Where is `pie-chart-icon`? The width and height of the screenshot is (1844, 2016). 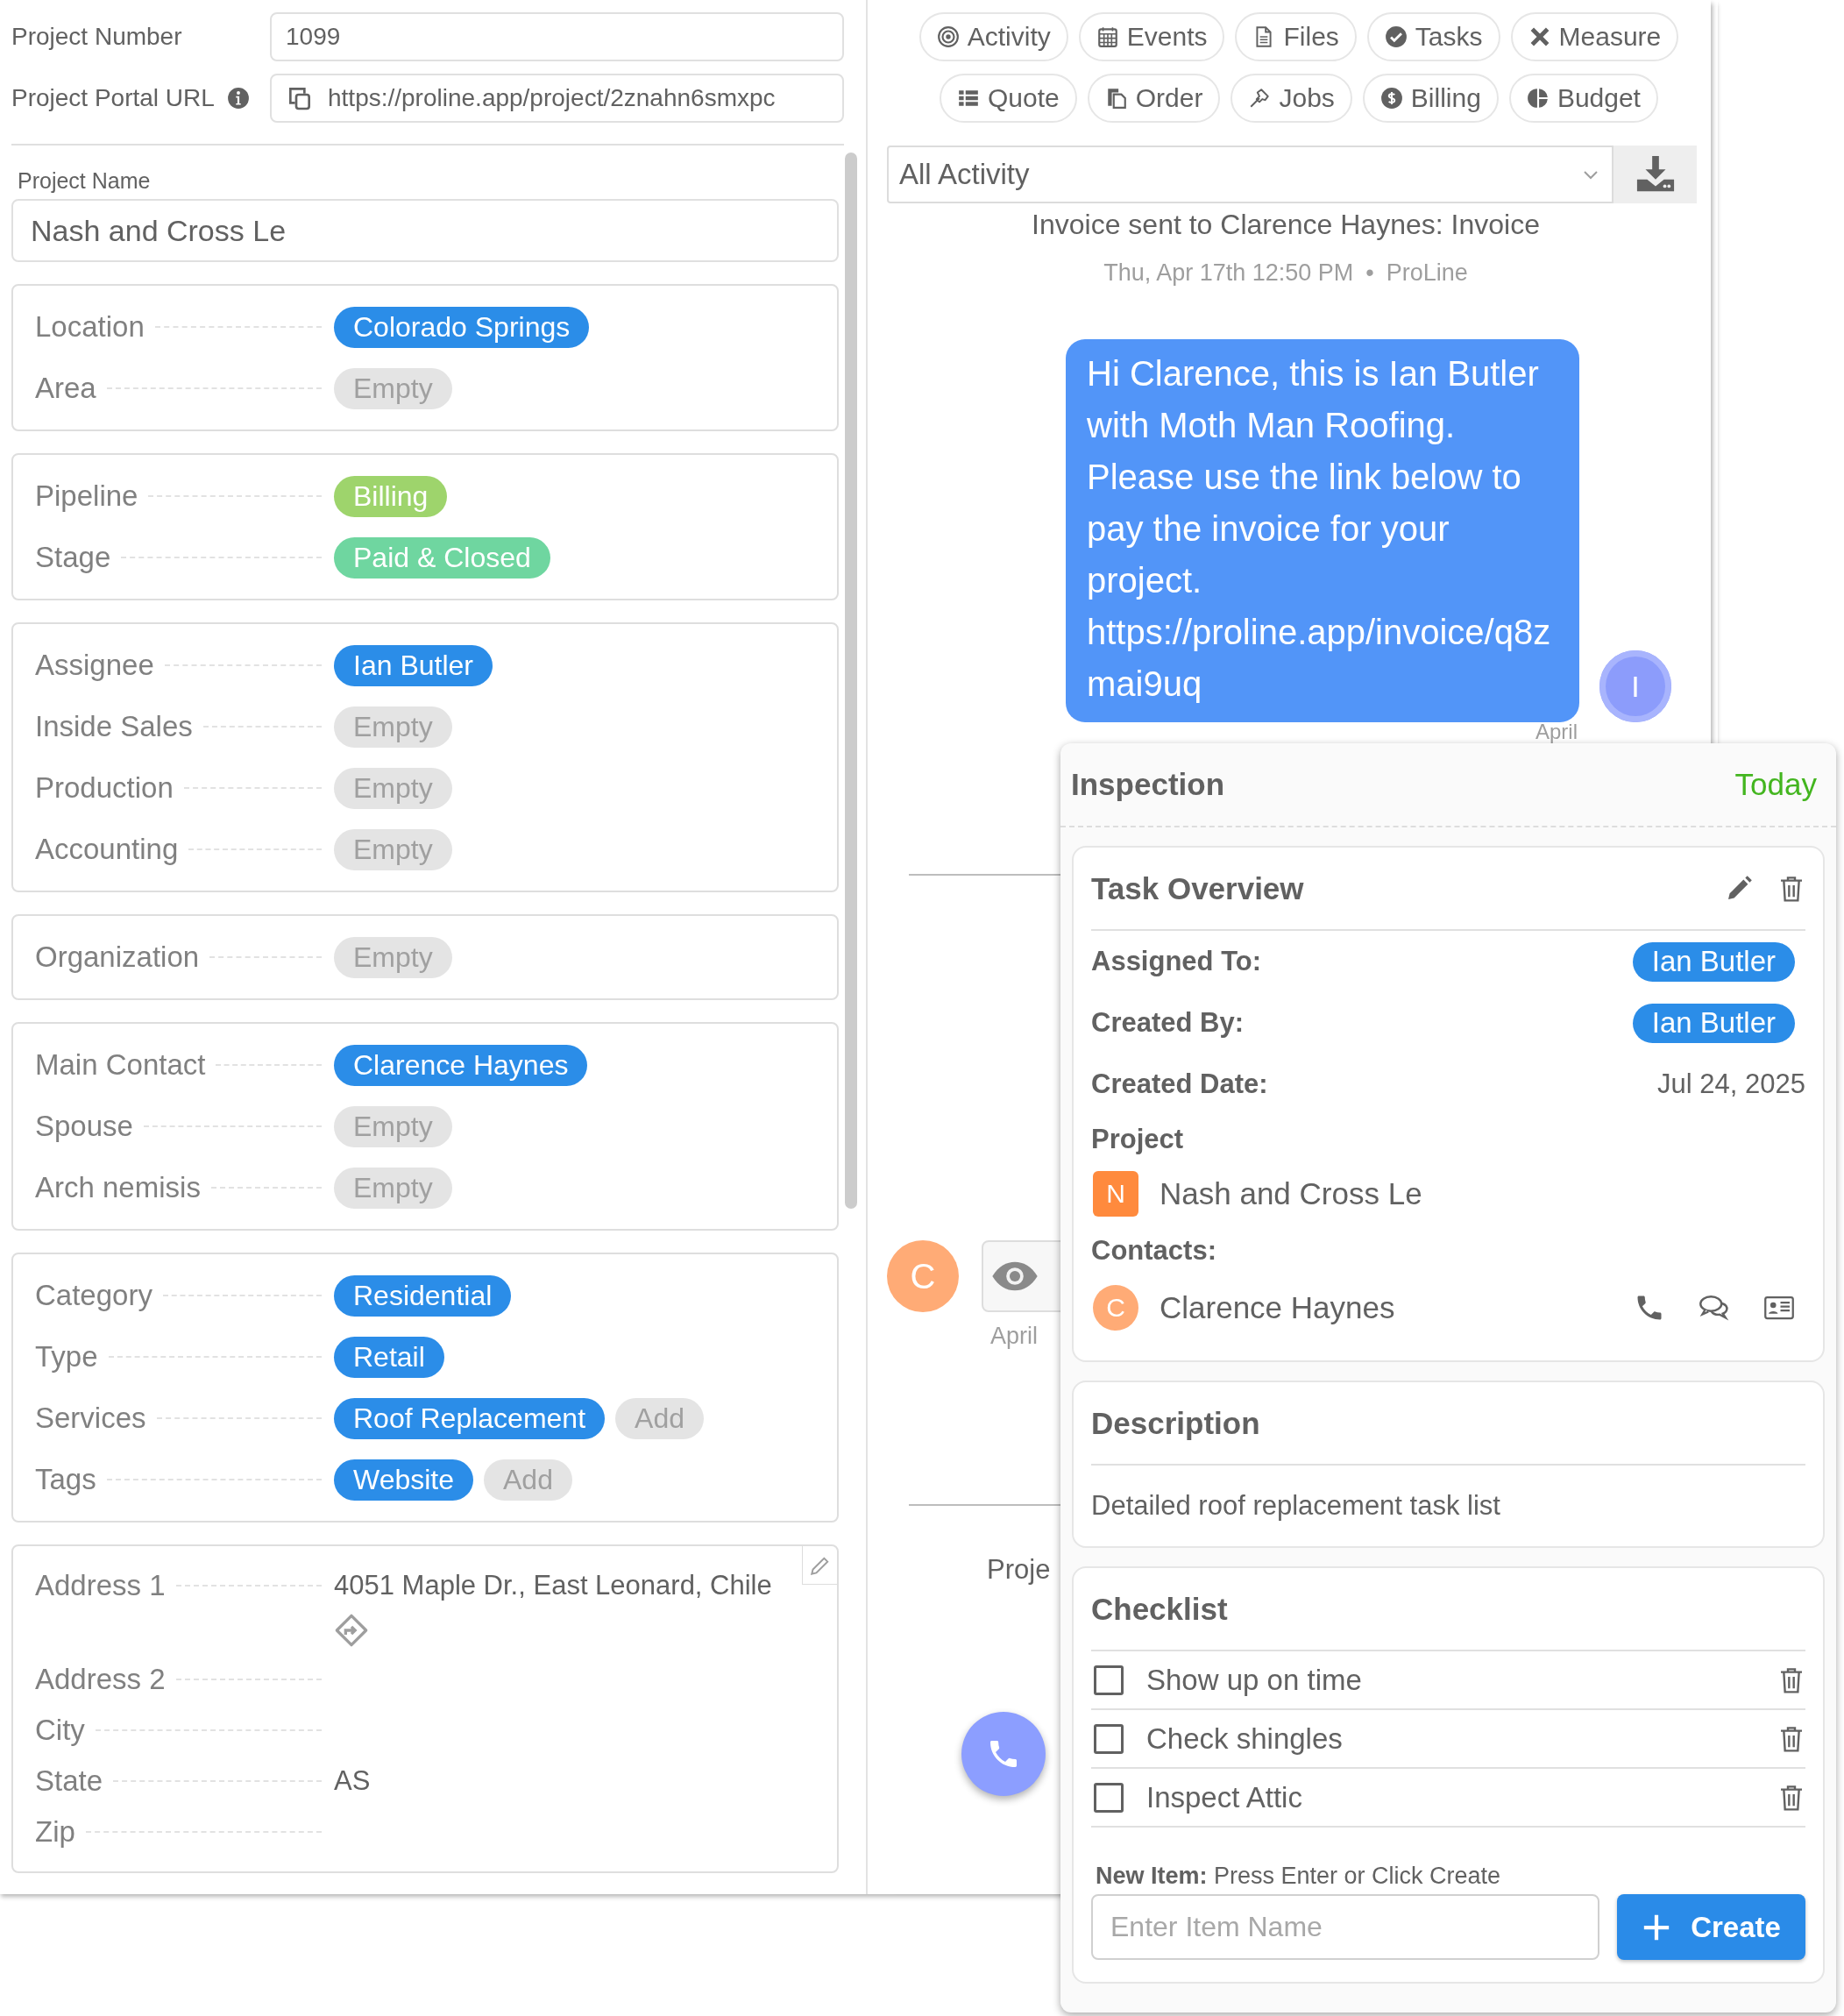
pie-chart-icon is located at coordinates (1538, 98).